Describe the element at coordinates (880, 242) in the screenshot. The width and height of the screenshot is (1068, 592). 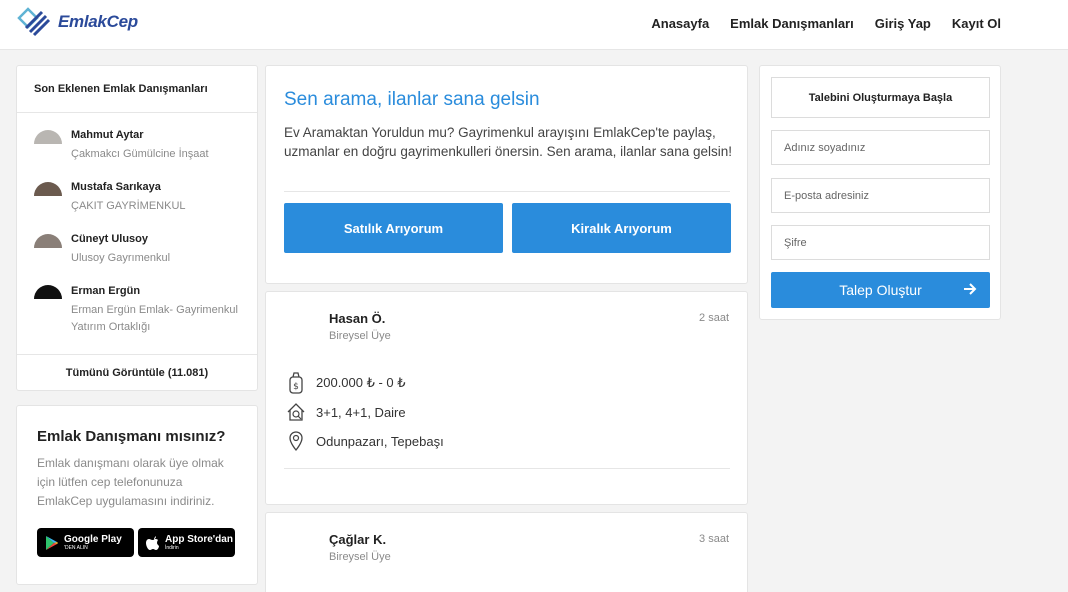
I see `password-field` at that location.